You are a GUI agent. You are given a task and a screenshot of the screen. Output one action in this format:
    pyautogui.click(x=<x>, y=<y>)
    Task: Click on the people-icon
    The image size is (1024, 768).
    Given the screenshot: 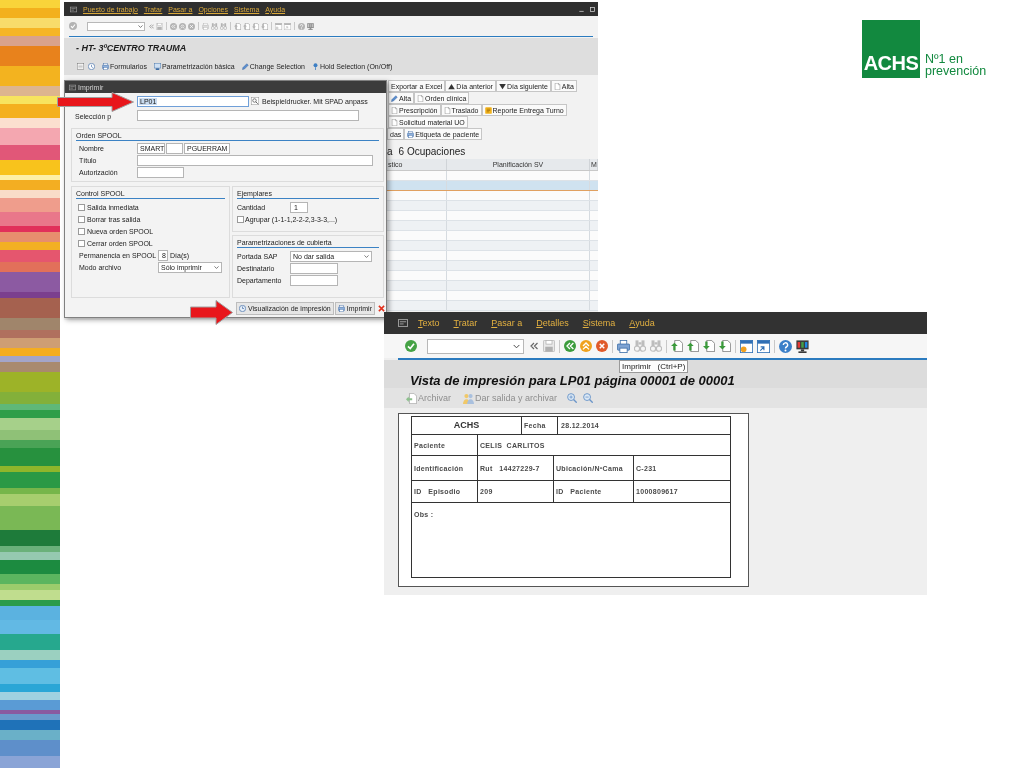 What is the action you would take?
    pyautogui.click(x=468, y=398)
    